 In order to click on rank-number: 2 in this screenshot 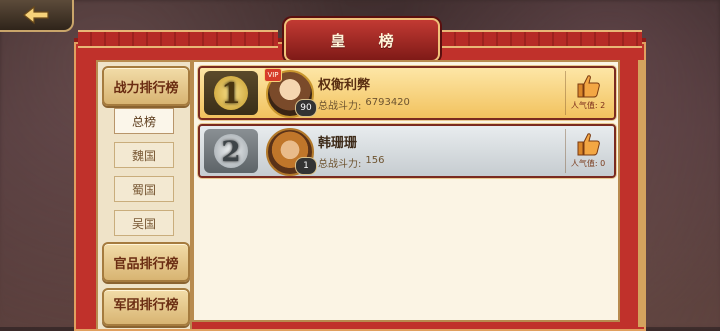, I will do `click(231, 151)`.